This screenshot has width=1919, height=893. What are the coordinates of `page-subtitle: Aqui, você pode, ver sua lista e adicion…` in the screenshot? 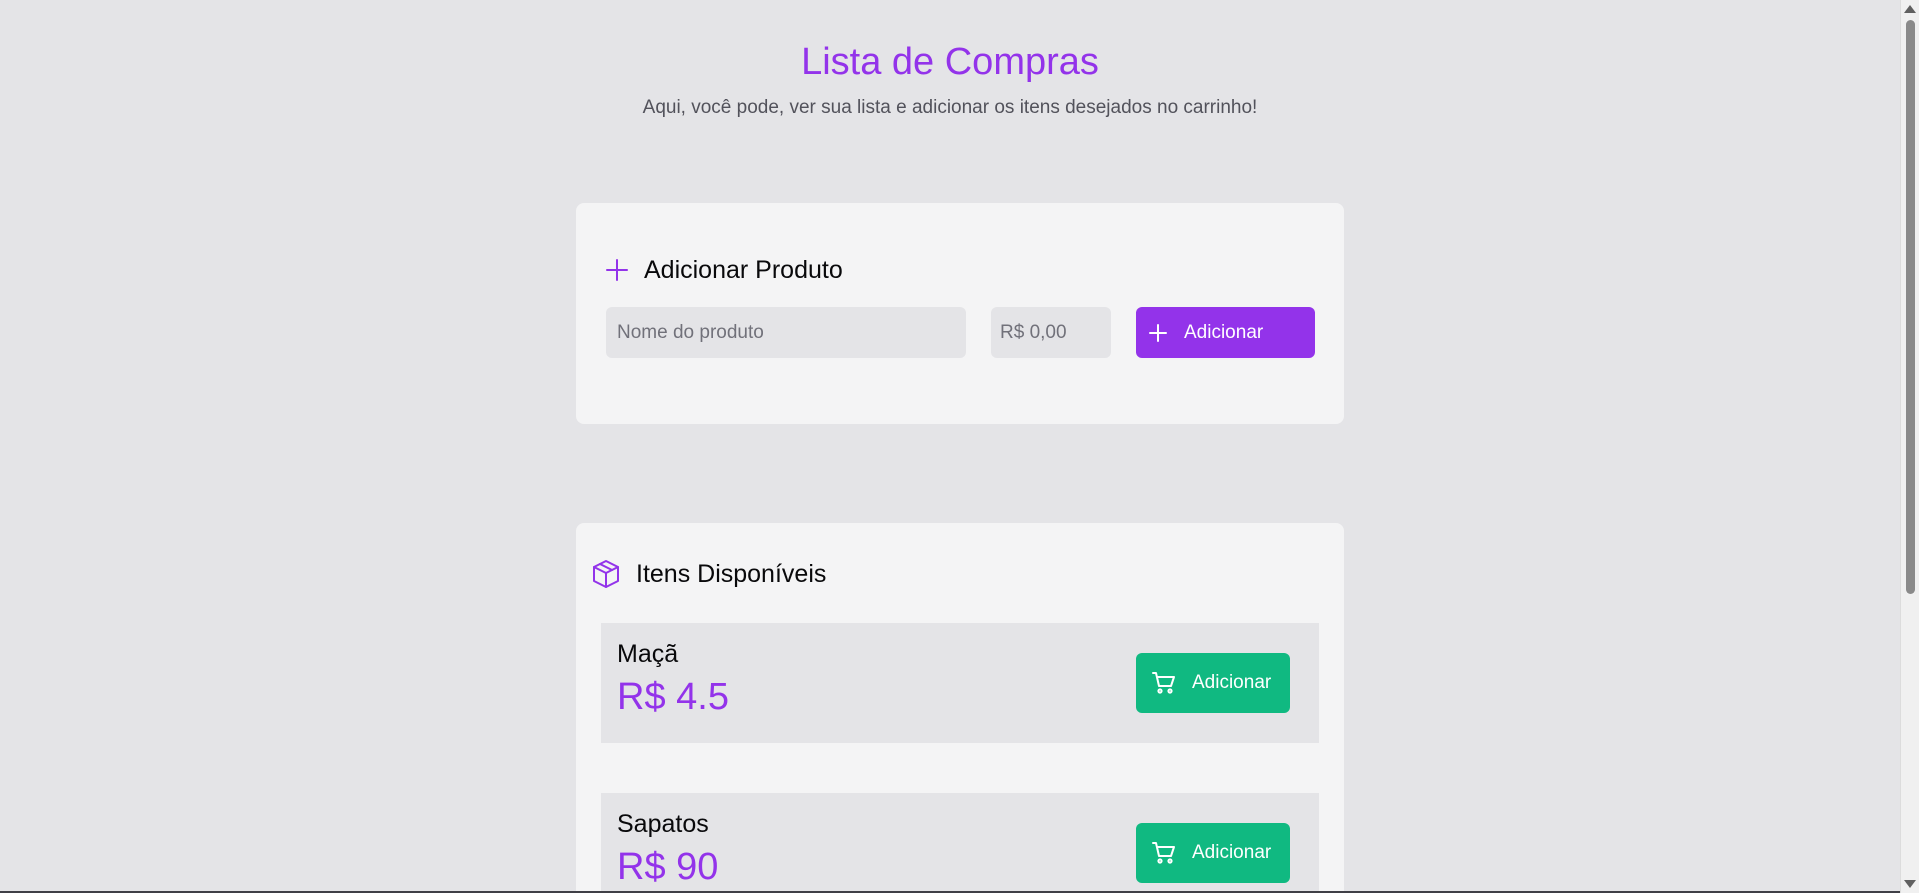 It's located at (950, 107).